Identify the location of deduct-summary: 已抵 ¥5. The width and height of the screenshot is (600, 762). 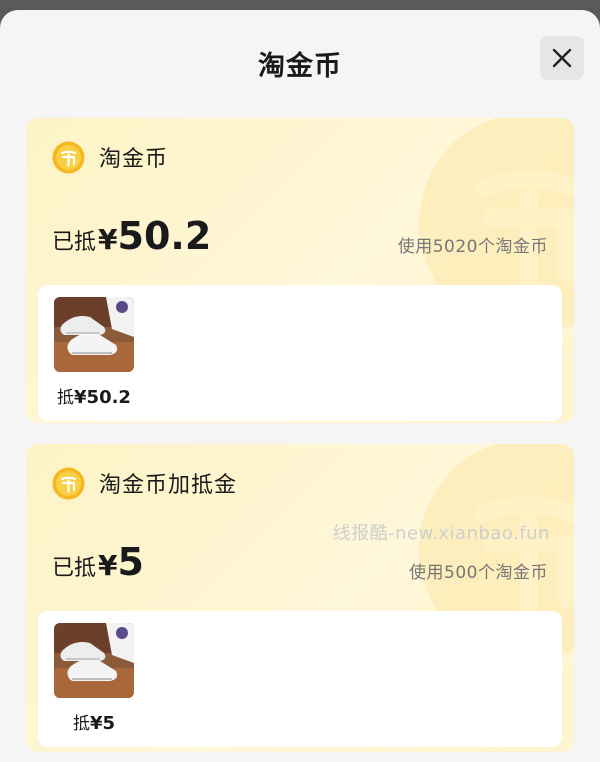
(98, 562).